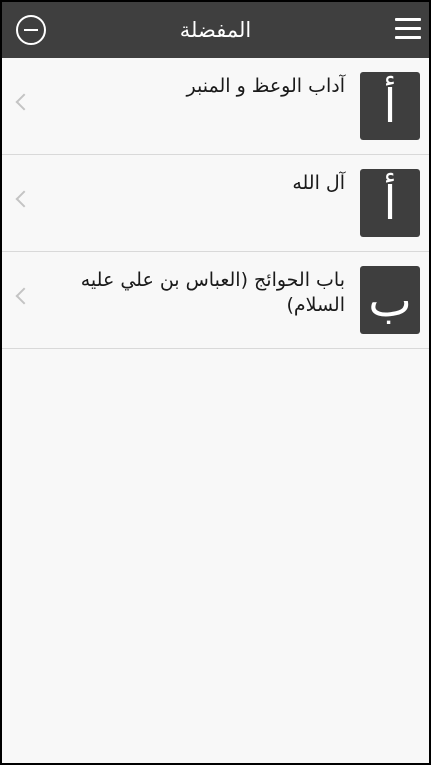  Describe the element at coordinates (212, 292) in the screenshot. I see `item-title: باب الحوائج (العباس بن علي عليه السلام)` at that location.